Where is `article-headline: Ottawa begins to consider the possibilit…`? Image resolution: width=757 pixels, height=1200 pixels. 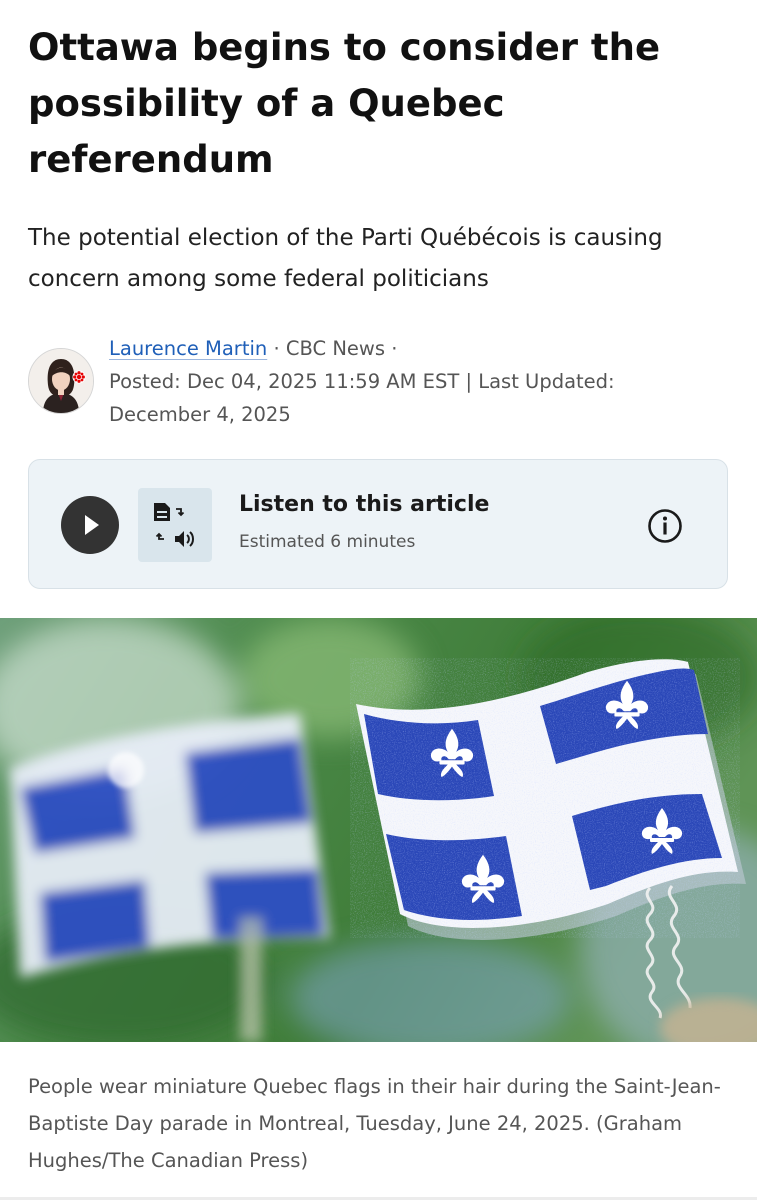 article-headline: Ottawa begins to consider the possibilit… is located at coordinates (344, 103).